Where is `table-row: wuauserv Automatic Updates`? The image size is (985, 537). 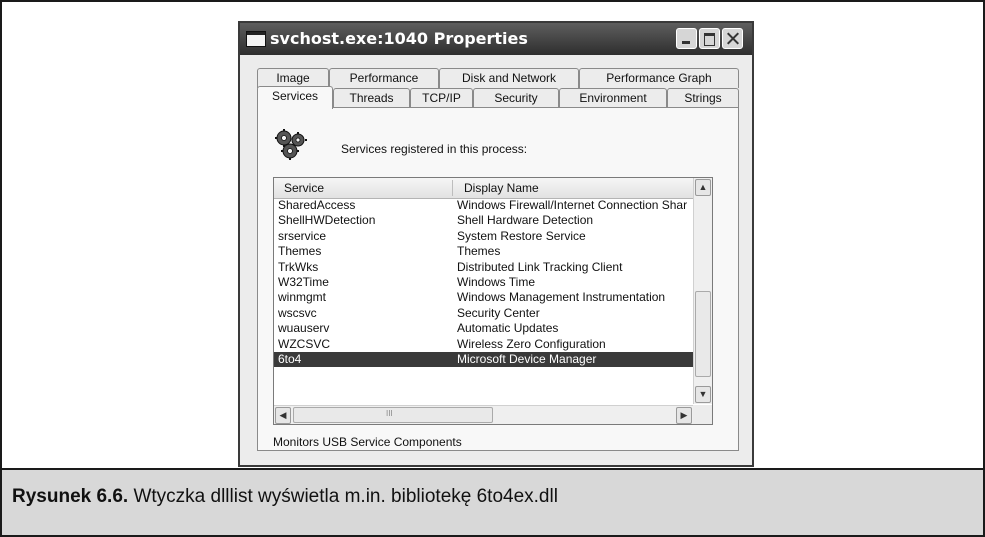 table-row: wuauserv Automatic Updates is located at coordinates (484, 328).